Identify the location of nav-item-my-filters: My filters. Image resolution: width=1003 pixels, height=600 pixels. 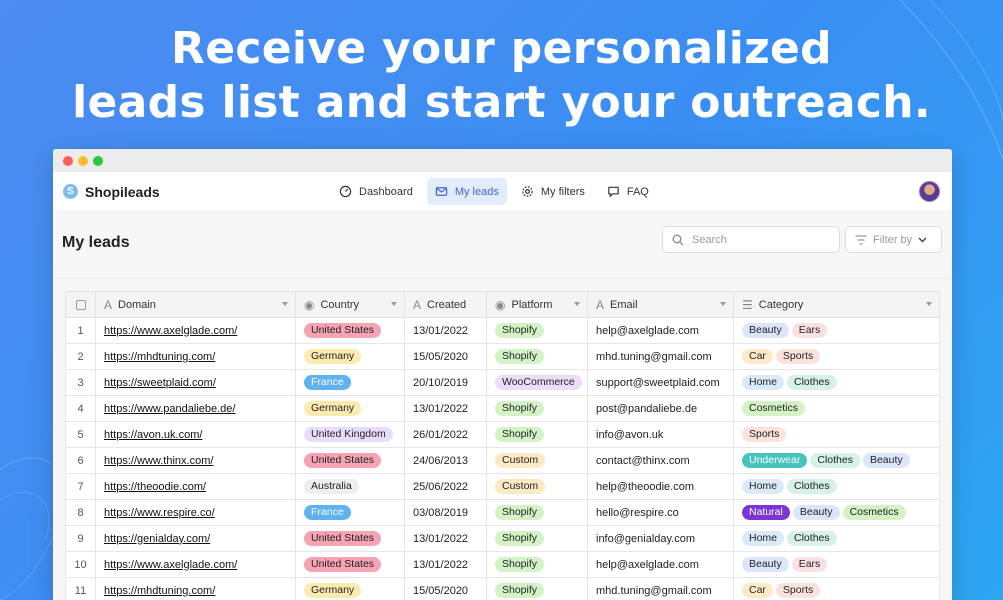
(553, 191).